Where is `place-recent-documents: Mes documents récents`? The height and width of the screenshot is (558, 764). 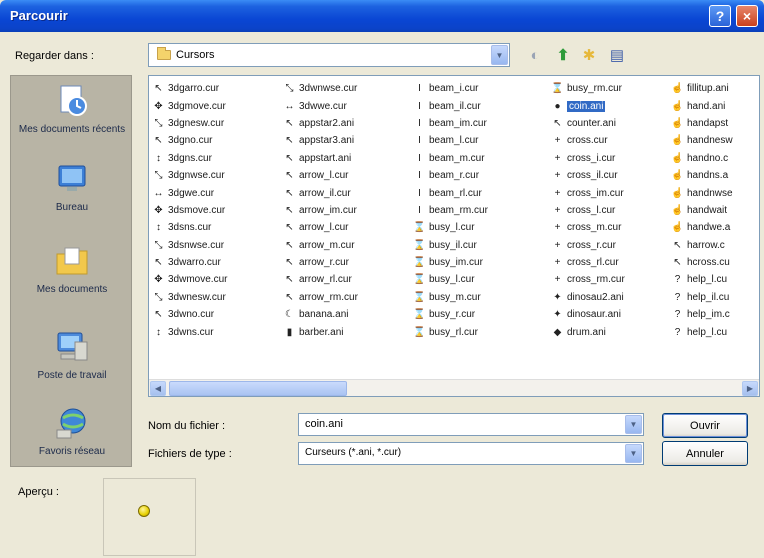 place-recent-documents: Mes documents récents is located at coordinates (72, 109).